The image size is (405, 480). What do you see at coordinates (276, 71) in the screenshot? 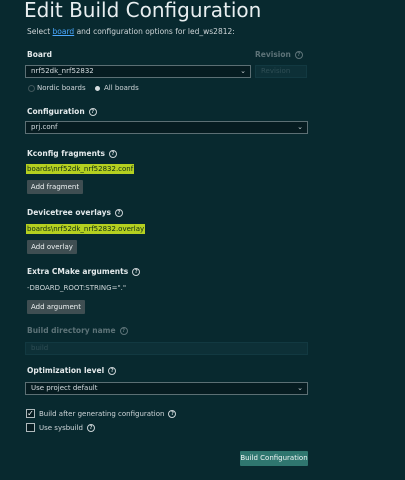
I see `revision-placeholder: Revision` at bounding box center [276, 71].